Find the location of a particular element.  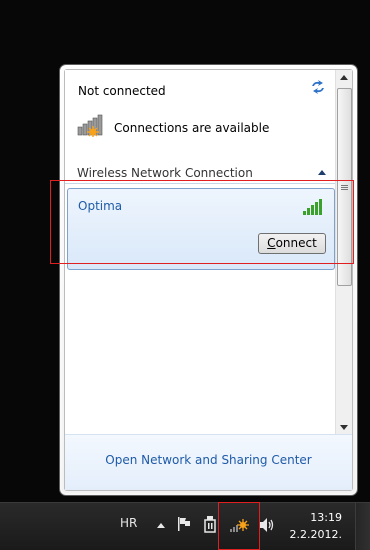

flag-icon is located at coordinates (184, 524).